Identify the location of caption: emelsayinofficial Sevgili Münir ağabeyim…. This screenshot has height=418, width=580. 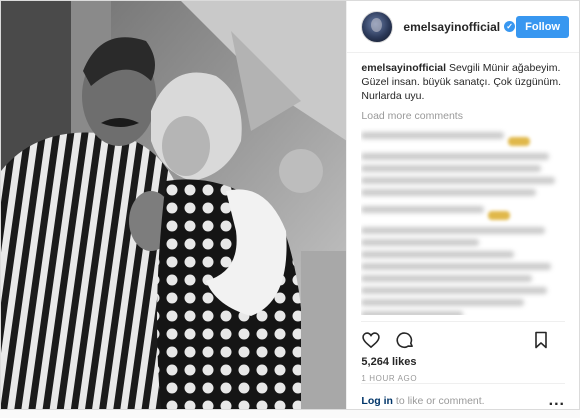
(463, 82).